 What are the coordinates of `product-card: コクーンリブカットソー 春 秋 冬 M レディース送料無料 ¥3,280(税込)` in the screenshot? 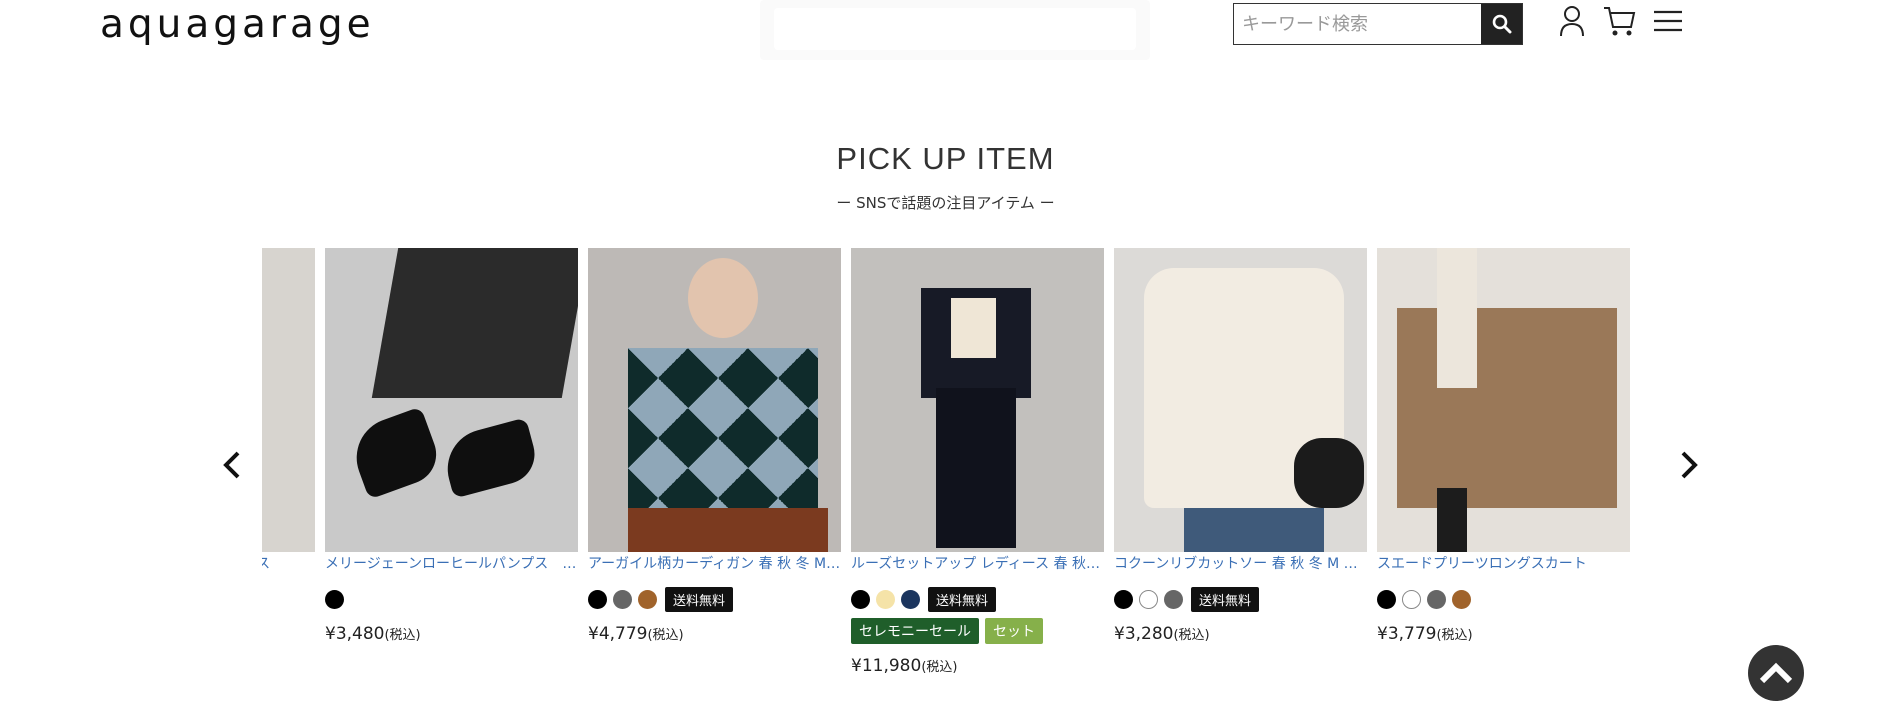 It's located at (1240, 462).